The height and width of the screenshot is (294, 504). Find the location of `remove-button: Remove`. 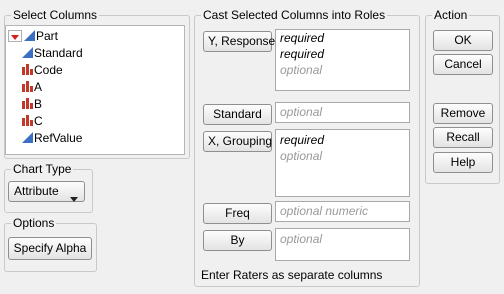

remove-button: Remove is located at coordinates (463, 113).